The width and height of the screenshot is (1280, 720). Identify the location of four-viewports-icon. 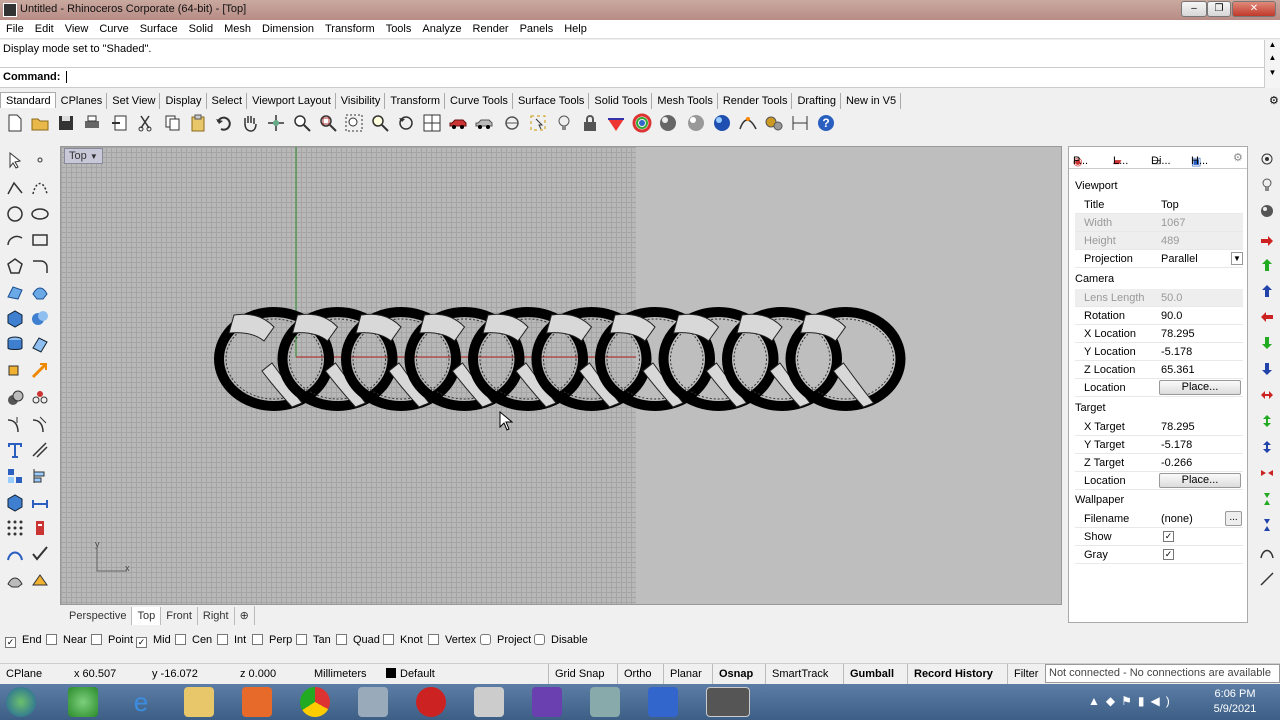
(432, 123).